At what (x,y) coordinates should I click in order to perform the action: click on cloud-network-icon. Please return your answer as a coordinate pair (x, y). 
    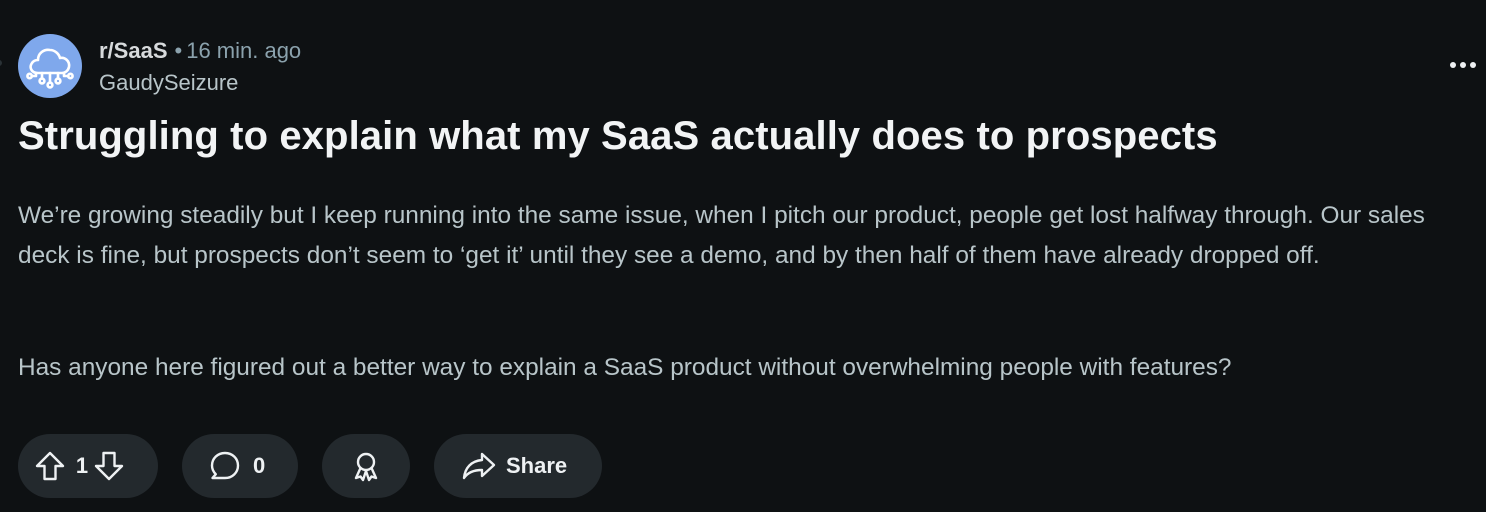
    Looking at the image, I should click on (50, 66).